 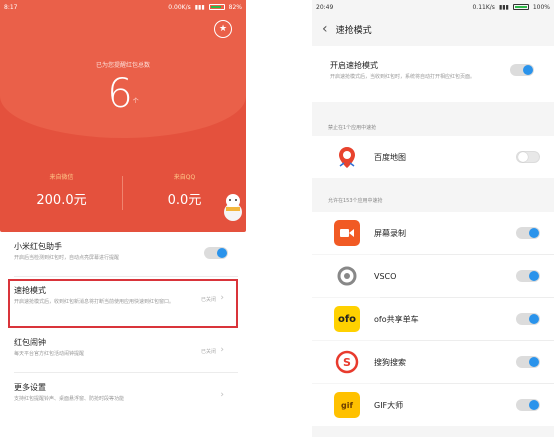 I want to click on redpacket-count: 6个, so click(x=123, y=94).